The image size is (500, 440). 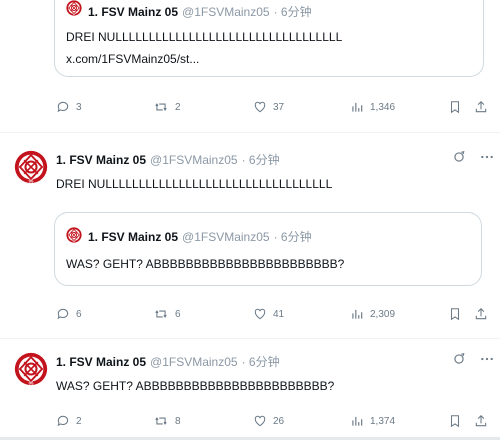 What do you see at coordinates (383, 107) in the screenshot?
I see `view-count: 1,346` at bounding box center [383, 107].